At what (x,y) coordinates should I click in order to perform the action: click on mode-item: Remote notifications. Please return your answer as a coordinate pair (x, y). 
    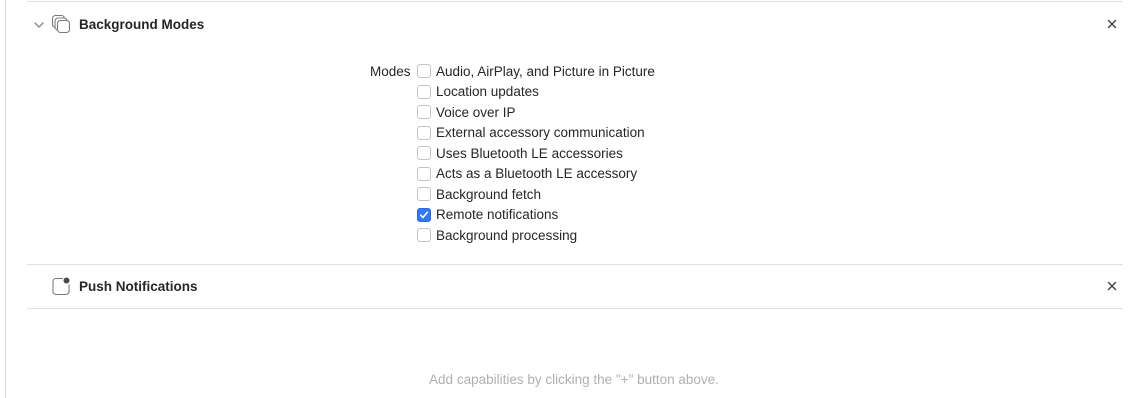
    Looking at the image, I should click on (536, 215).